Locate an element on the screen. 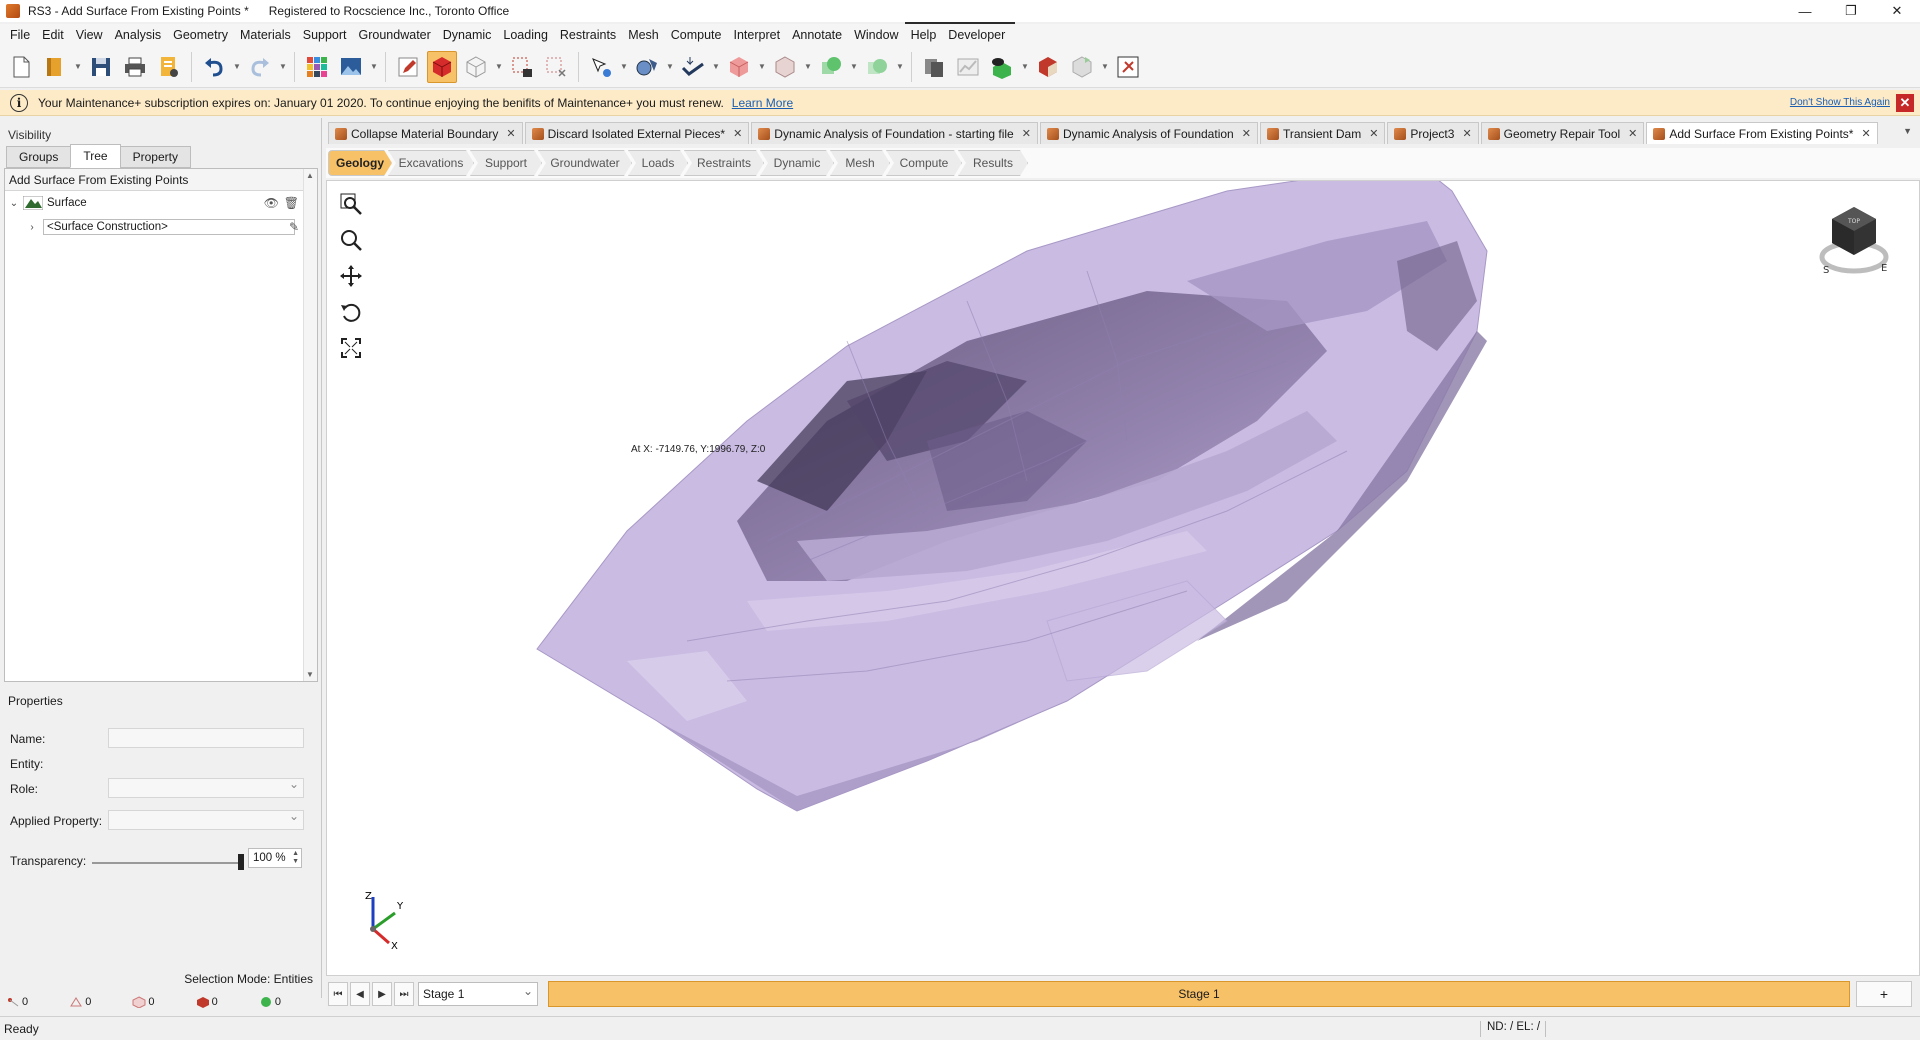 The image size is (1920, 1040). role-select is located at coordinates (206, 787).